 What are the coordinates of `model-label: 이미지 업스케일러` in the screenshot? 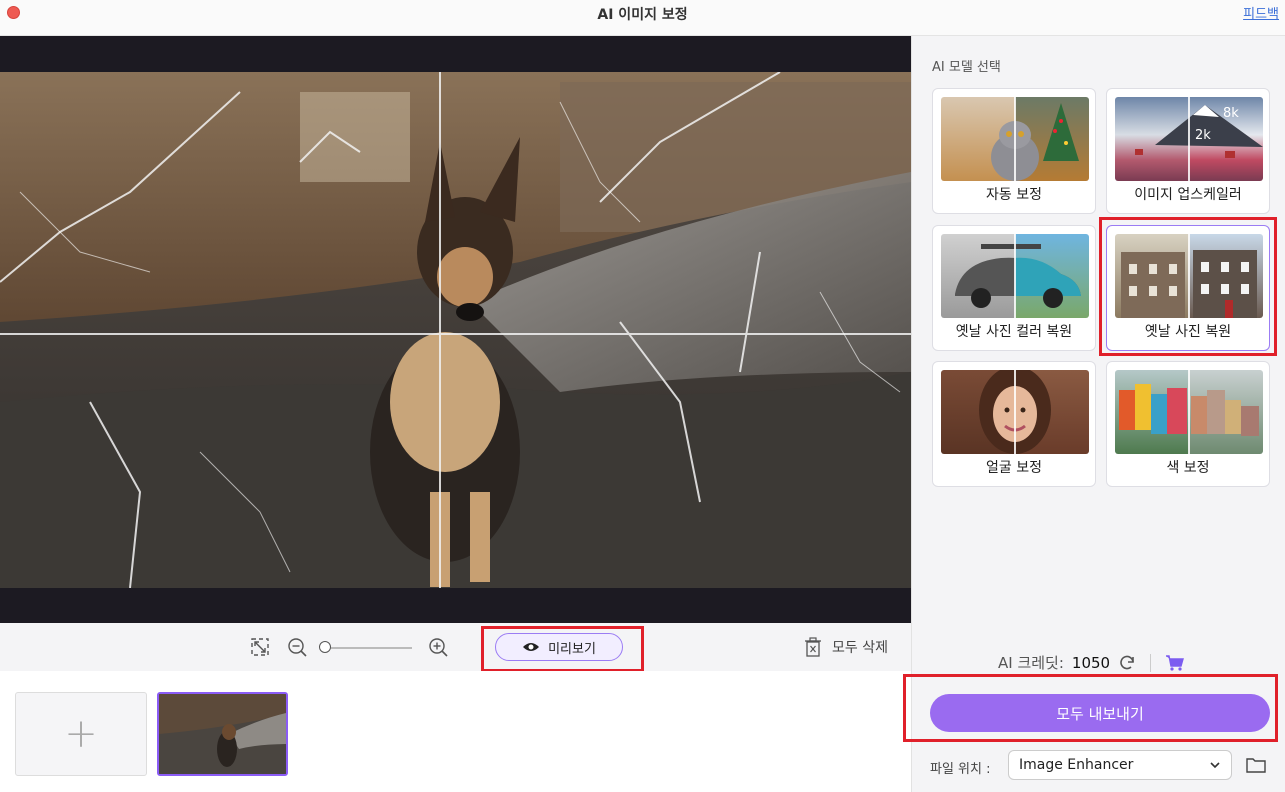 It's located at (1188, 195).